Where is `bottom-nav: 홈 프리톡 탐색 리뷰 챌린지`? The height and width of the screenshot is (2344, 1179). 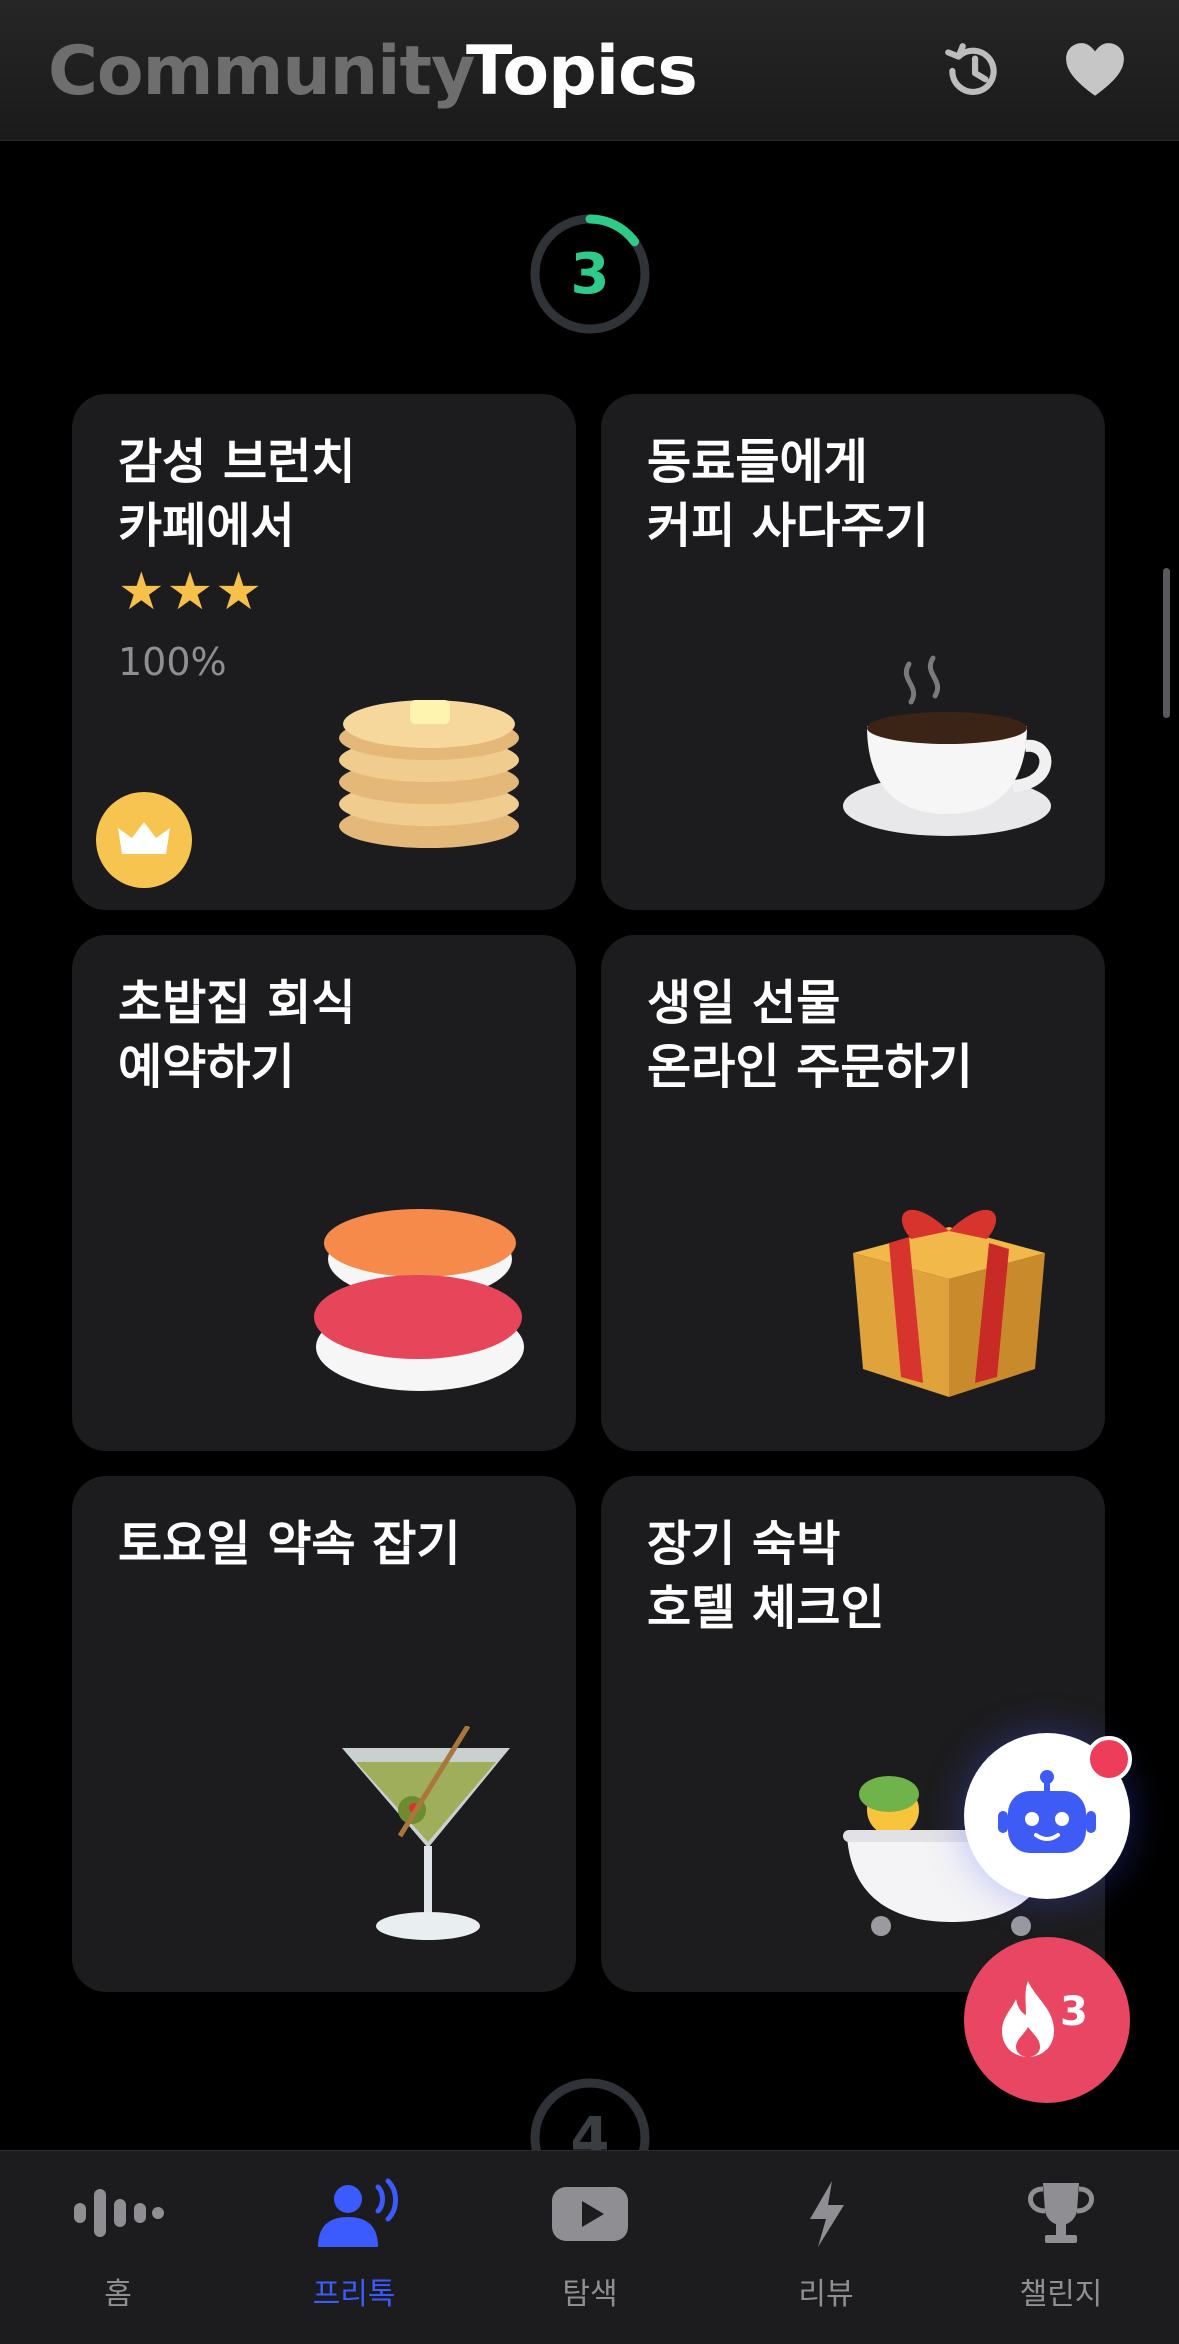
bottom-nav: 홈 프리톡 탐색 리뷰 챌린지 is located at coordinates (589, 2247).